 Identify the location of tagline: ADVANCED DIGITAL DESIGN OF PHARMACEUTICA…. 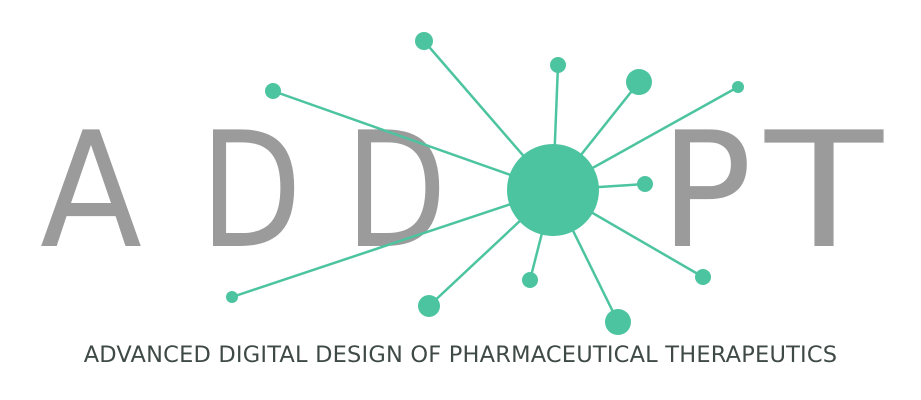
(460, 355).